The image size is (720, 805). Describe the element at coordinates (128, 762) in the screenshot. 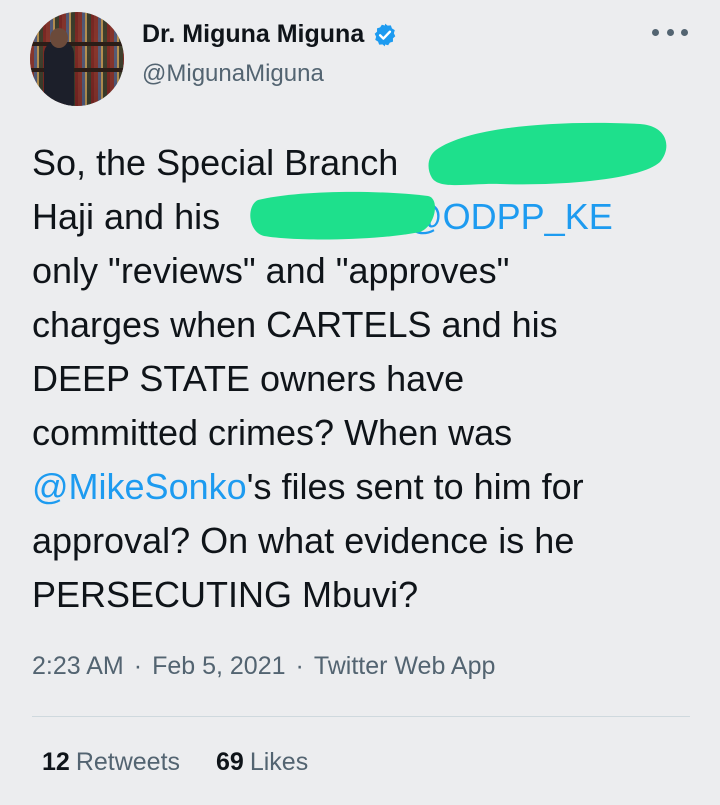

I see `retweets-label: Retweets` at that location.